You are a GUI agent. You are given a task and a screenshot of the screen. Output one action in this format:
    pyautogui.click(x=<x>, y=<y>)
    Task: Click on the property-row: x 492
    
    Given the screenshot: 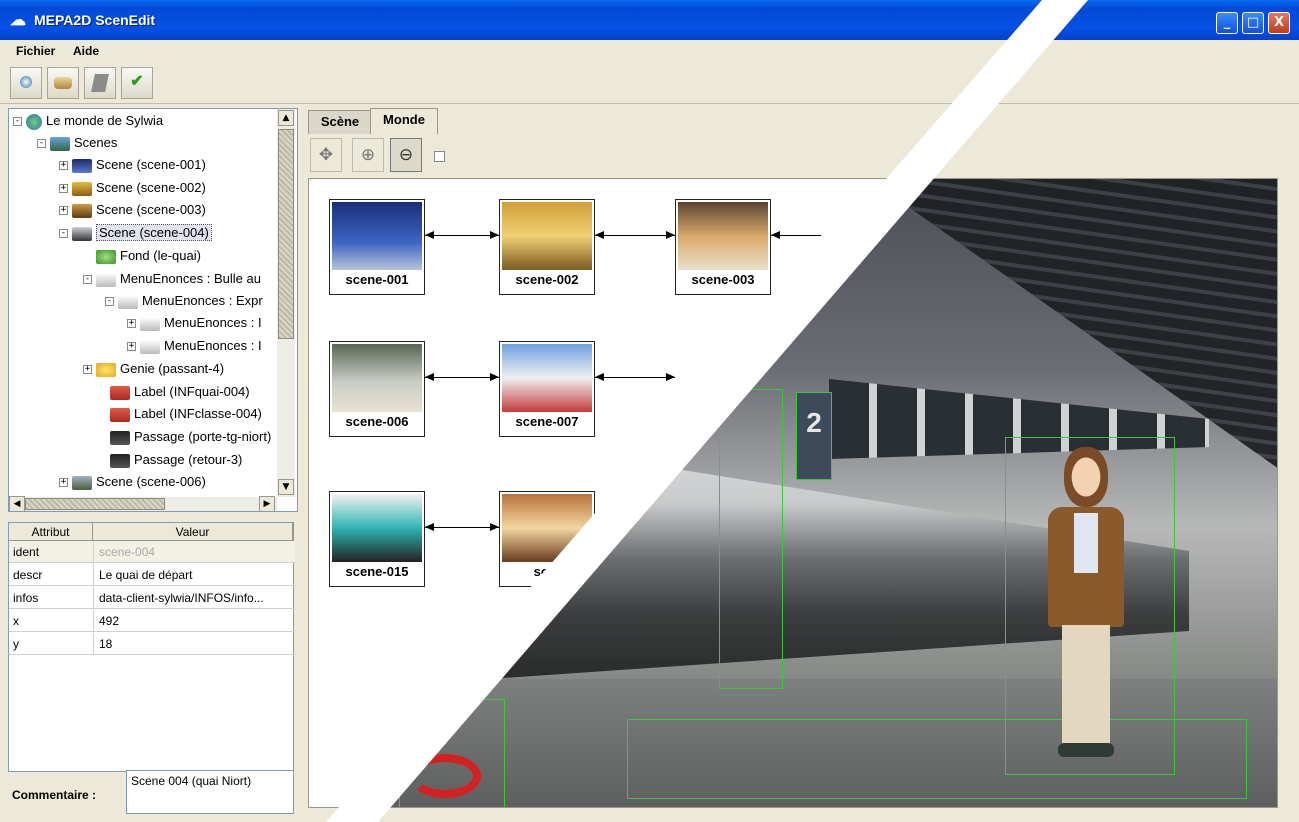 What is the action you would take?
    pyautogui.click(x=152, y=621)
    